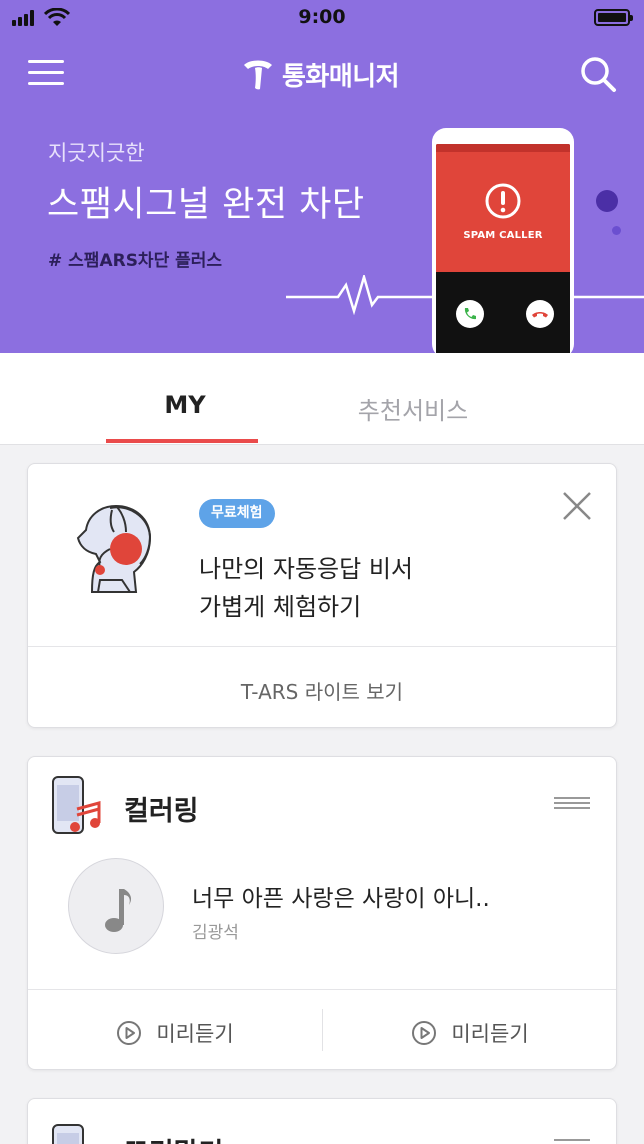 The image size is (644, 1144). What do you see at coordinates (114, 548) in the screenshot?
I see `headset-agent-icon` at bounding box center [114, 548].